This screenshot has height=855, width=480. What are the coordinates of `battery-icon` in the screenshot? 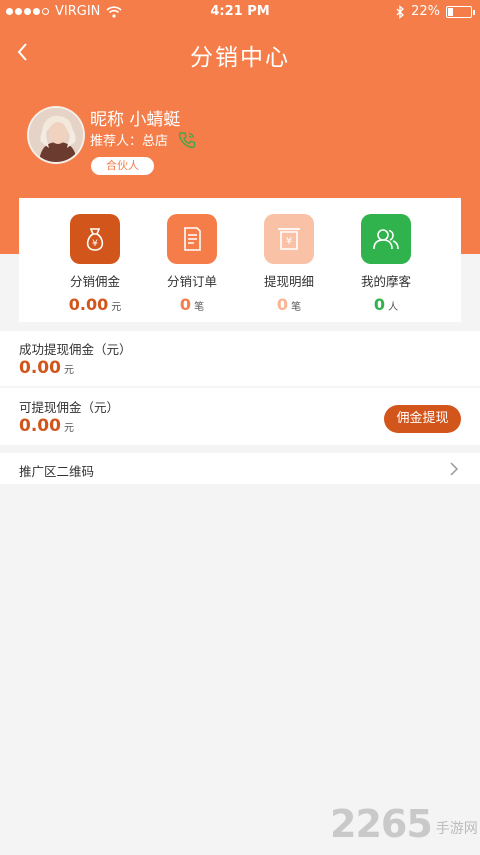 It's located at (460, 11).